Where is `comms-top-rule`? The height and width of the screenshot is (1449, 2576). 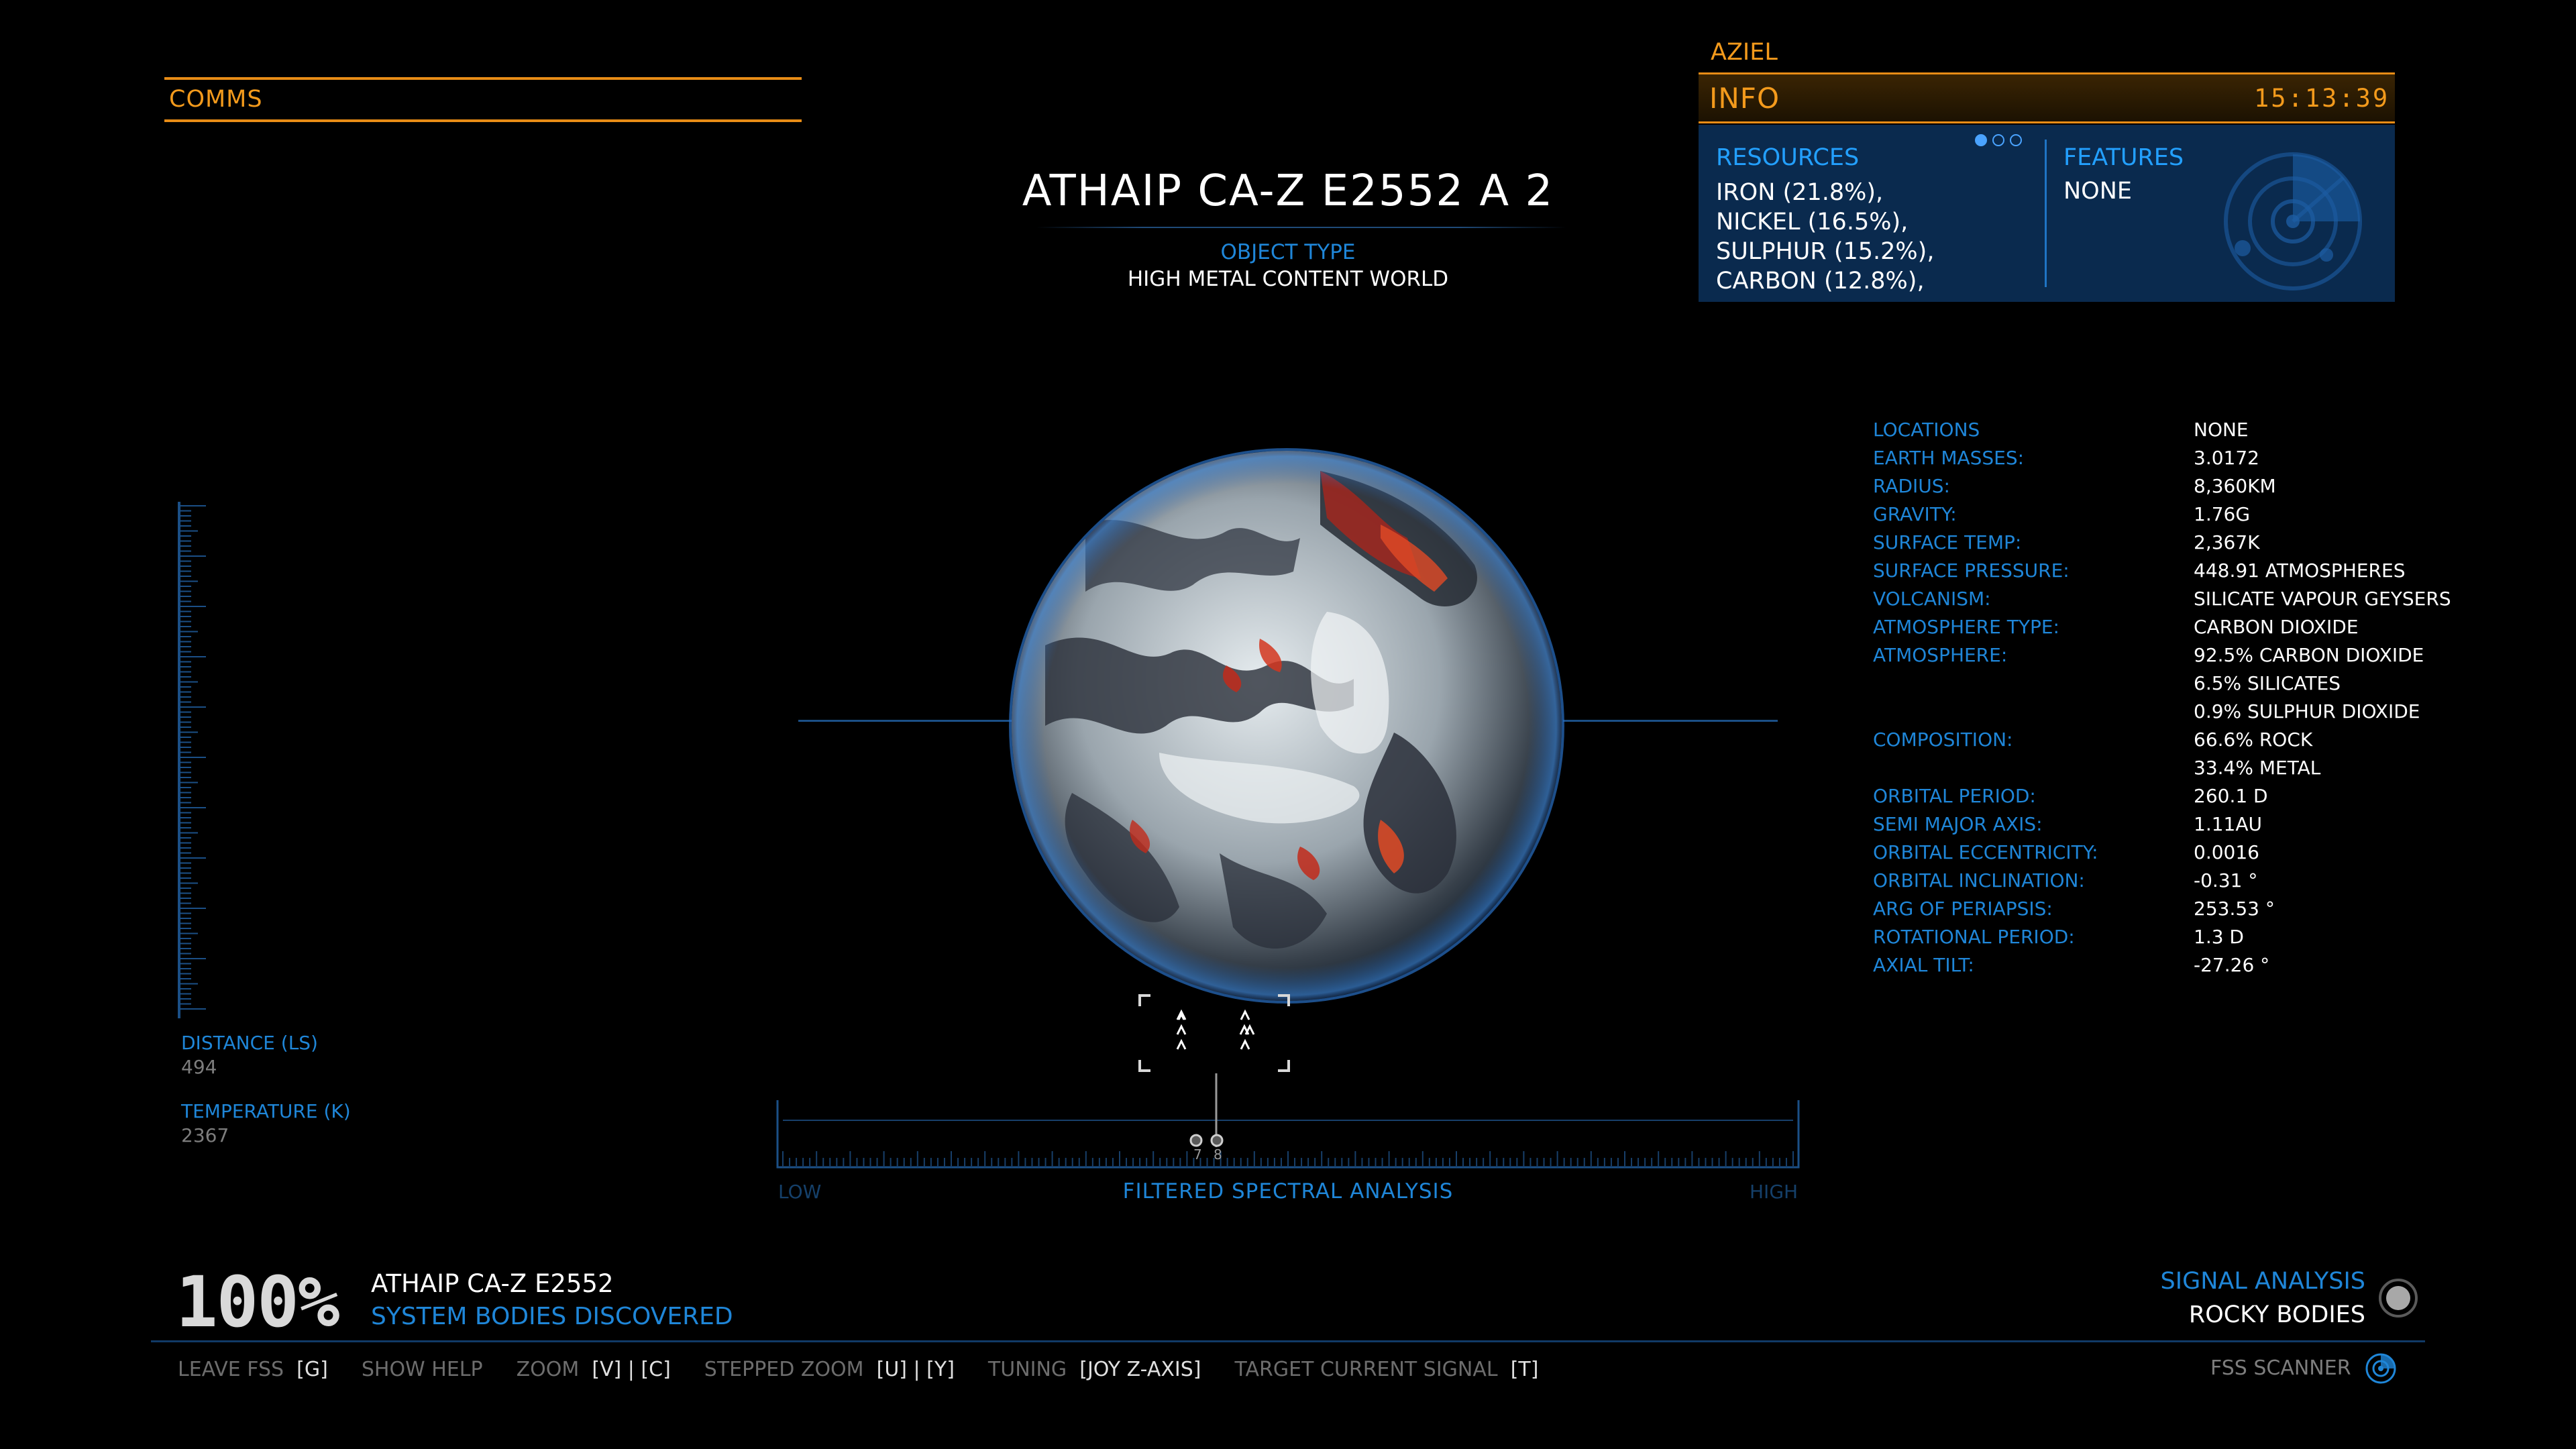 comms-top-rule is located at coordinates (483, 78).